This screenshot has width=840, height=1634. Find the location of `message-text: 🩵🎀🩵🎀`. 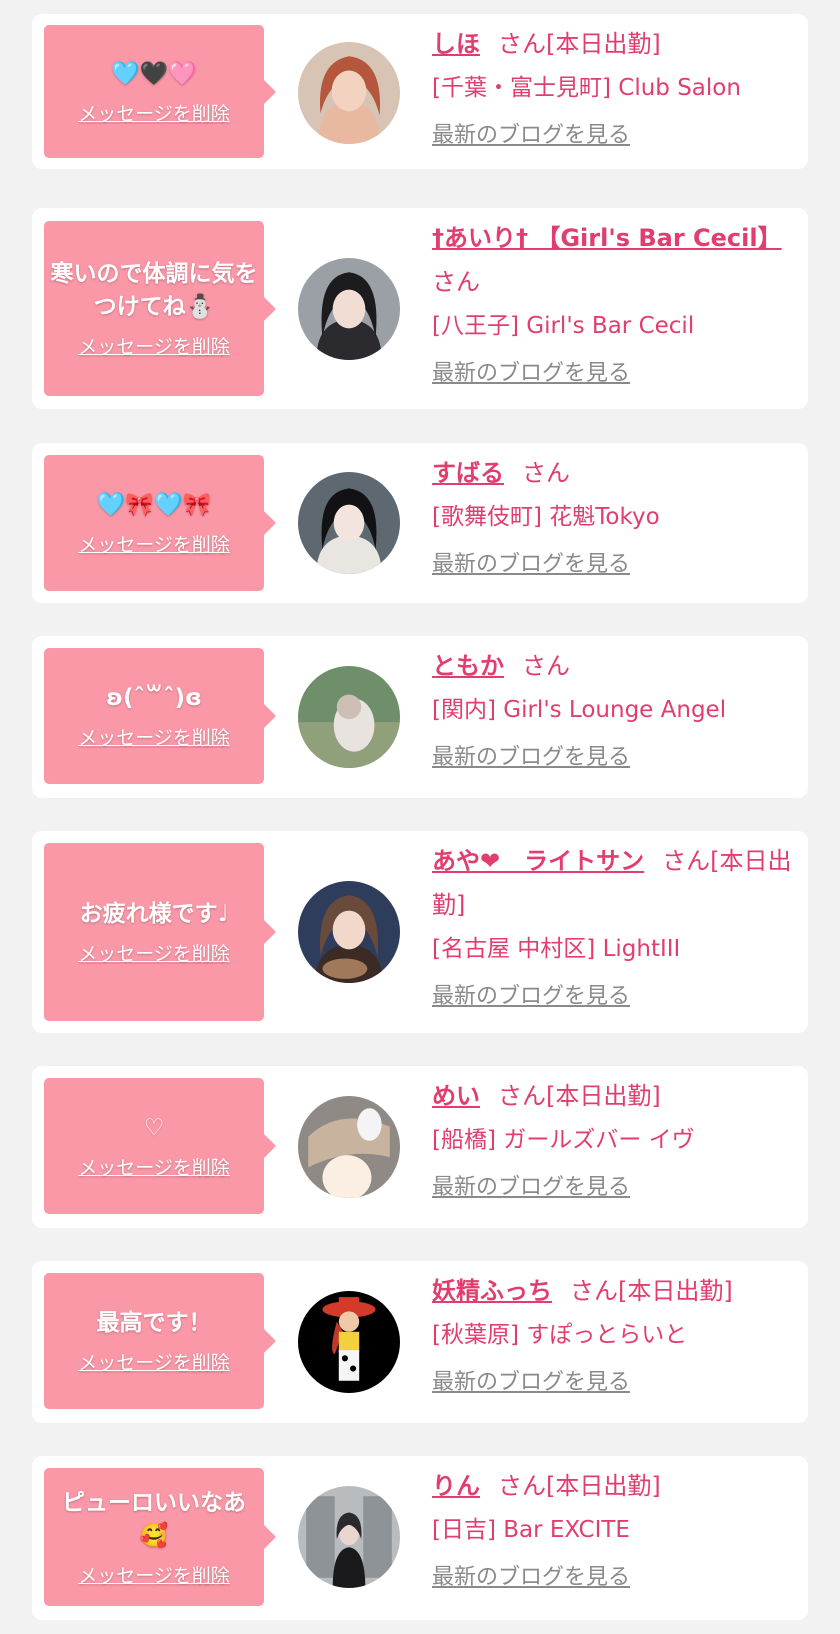

message-text: 🩵🎀🩵🎀 is located at coordinates (154, 505).